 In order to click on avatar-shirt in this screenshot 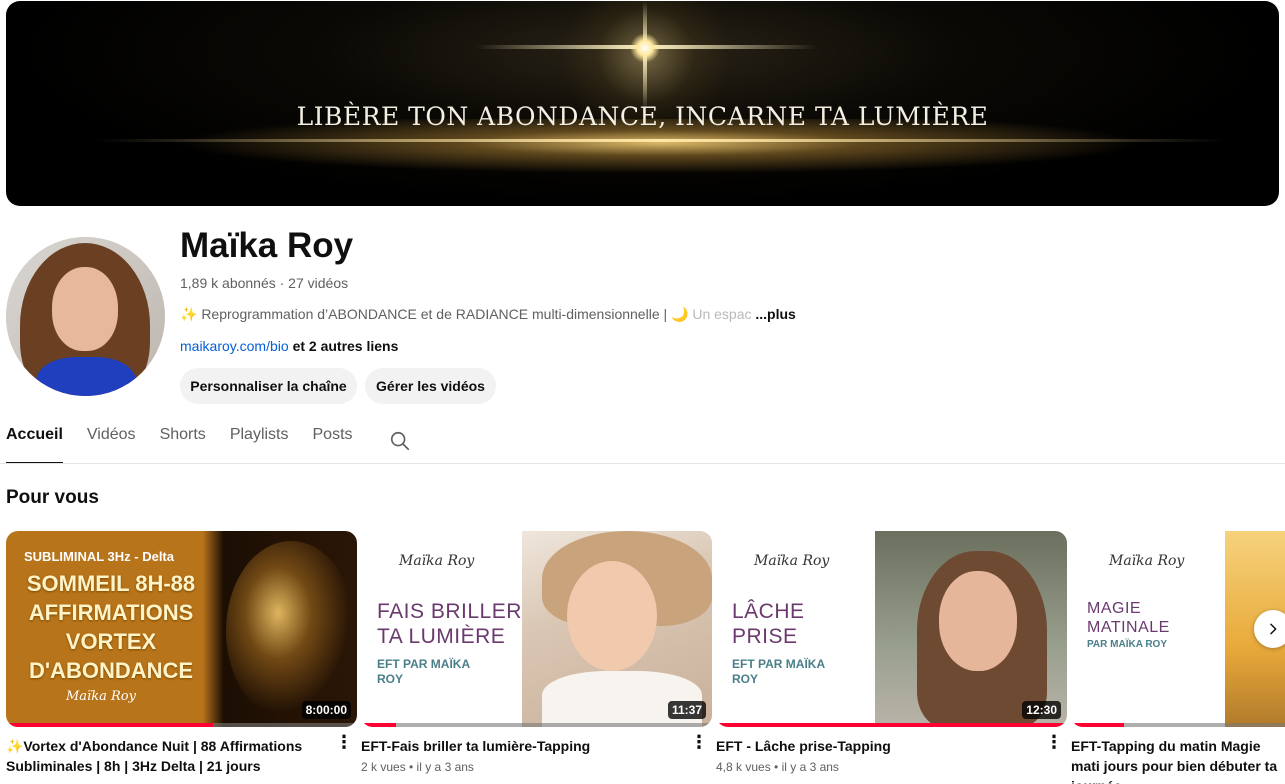, I will do `click(86, 376)`.